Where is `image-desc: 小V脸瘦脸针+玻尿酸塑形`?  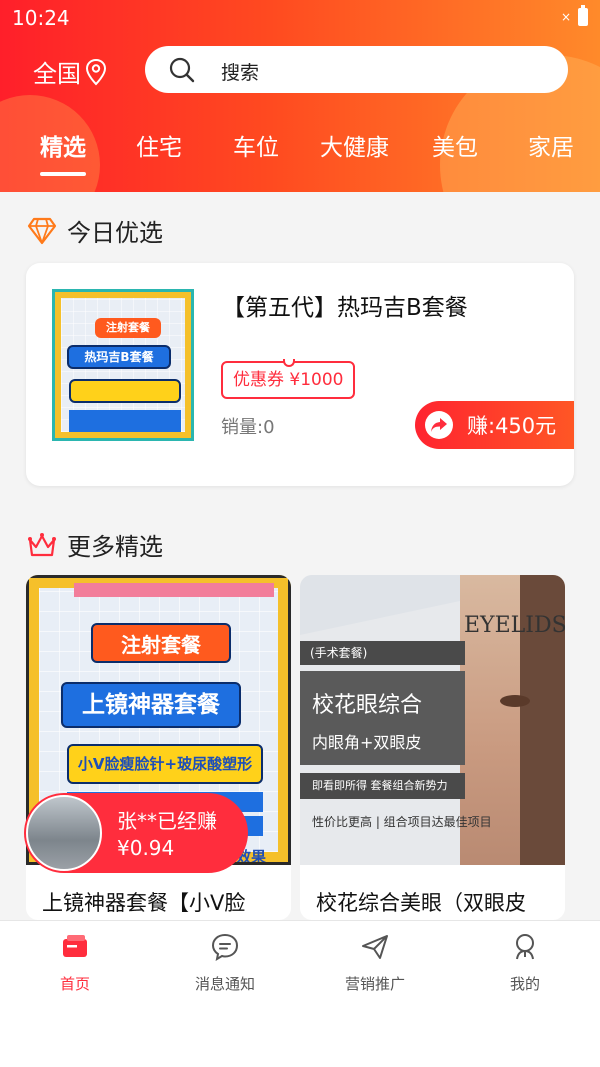
image-desc: 小V脸瘦脸针+玻尿酸塑形 is located at coordinates (165, 764).